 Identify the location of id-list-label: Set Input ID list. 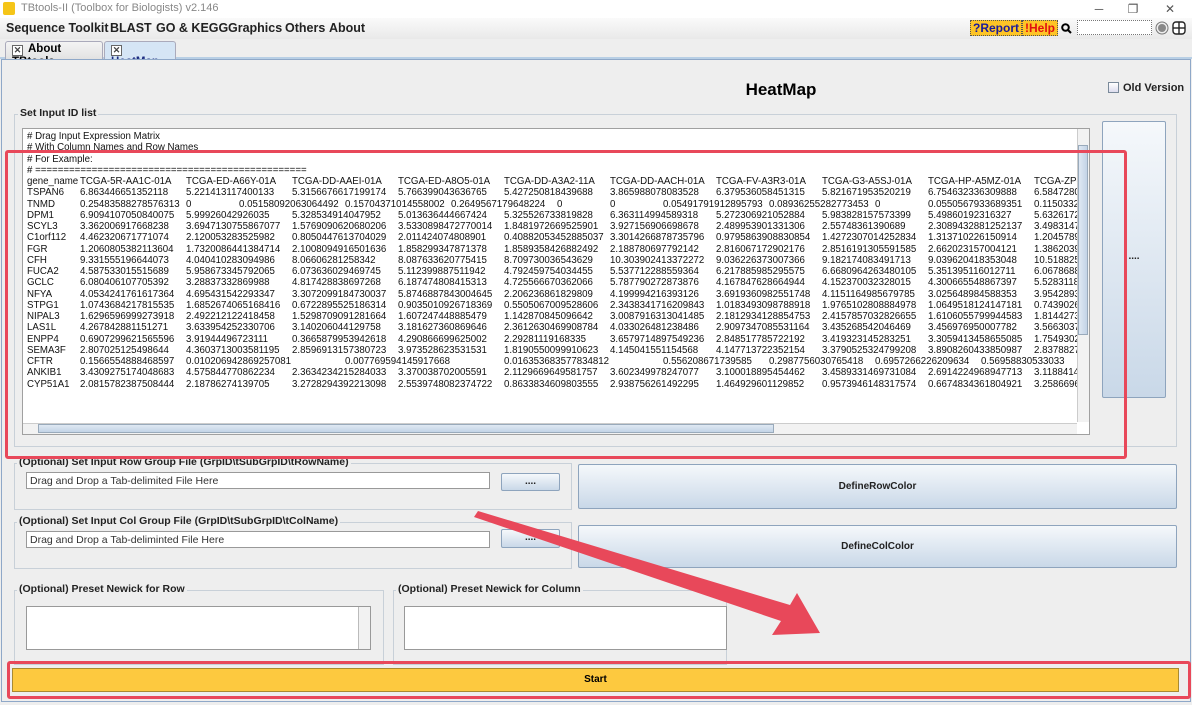
(58, 113).